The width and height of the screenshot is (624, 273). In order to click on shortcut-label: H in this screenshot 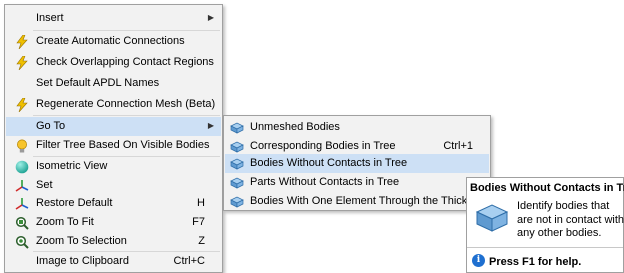, I will do `click(201, 203)`.